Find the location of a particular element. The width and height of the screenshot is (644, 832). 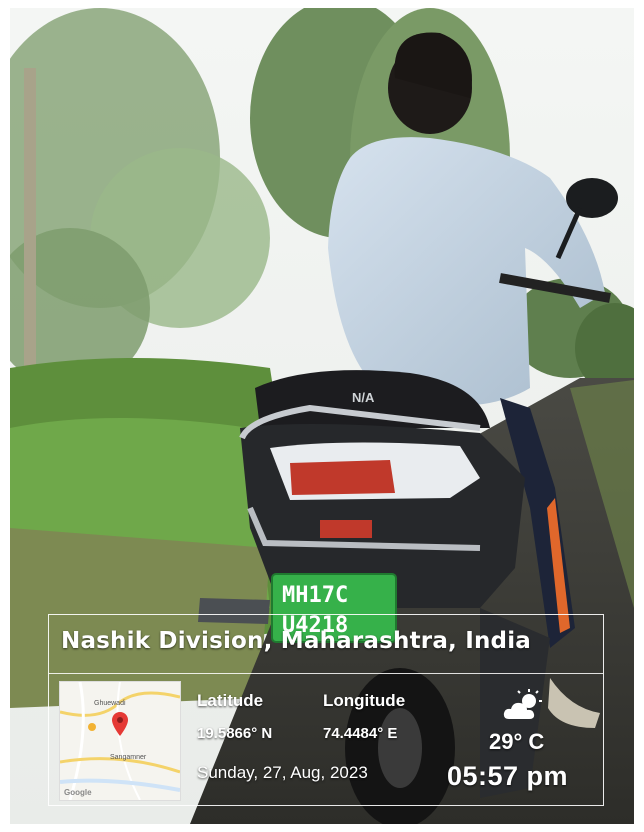

map-place-top: Ghuewadi is located at coordinates (110, 703).